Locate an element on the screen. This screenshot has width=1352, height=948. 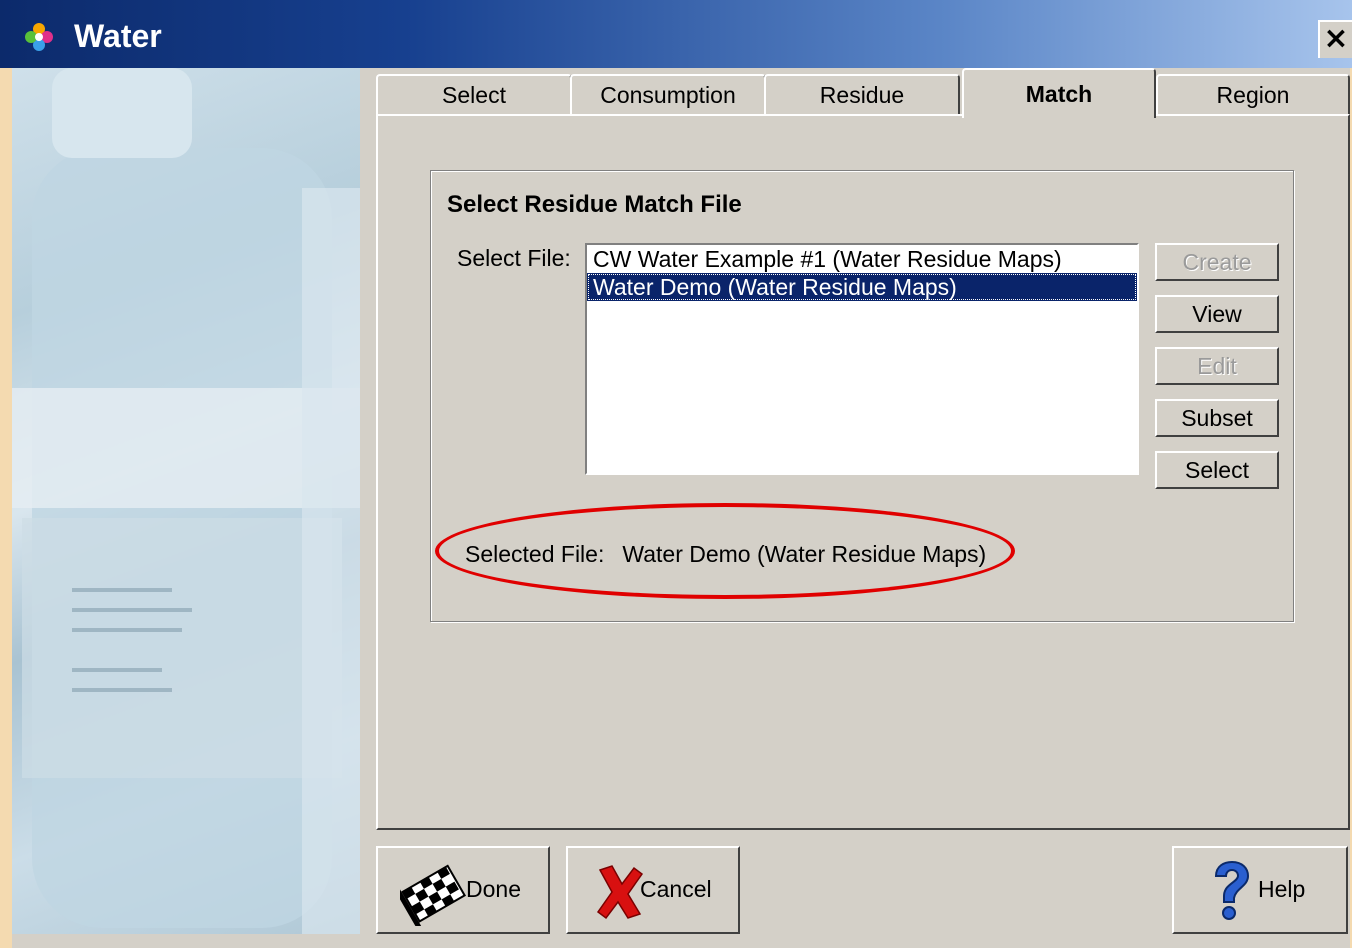
cancel-button: Cancel is located at coordinates (653, 890).